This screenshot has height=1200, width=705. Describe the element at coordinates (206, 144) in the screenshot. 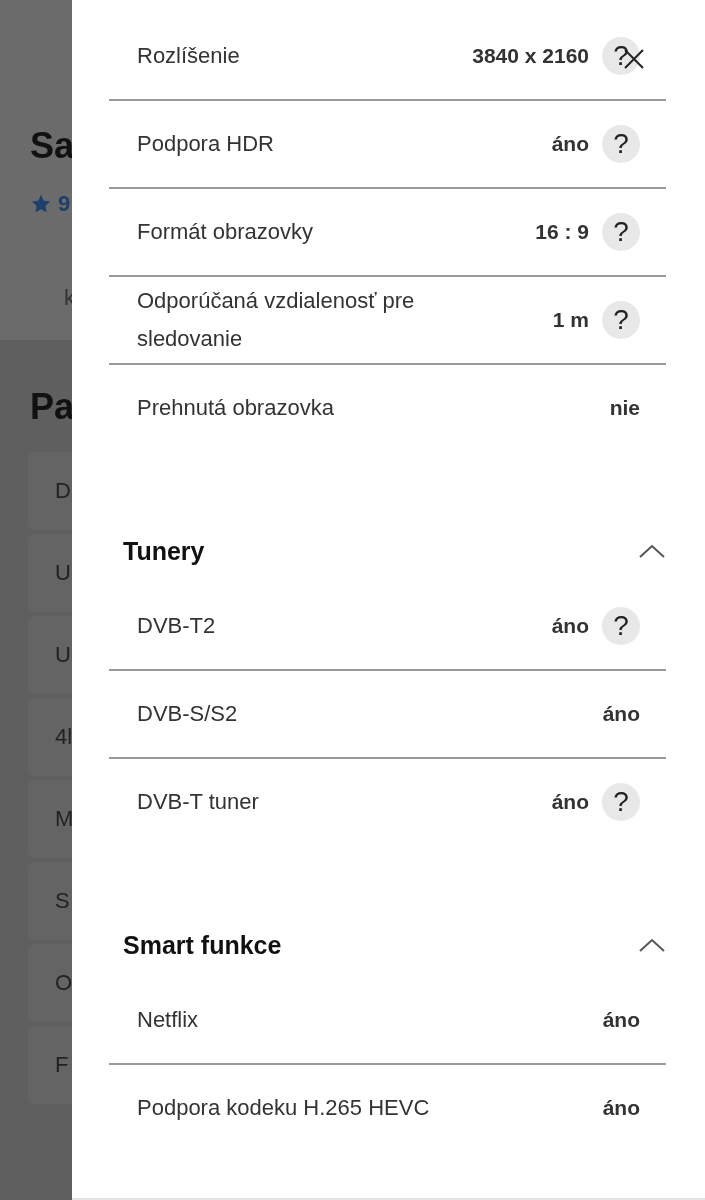

I see `spec-label: Podpora HDR` at that location.